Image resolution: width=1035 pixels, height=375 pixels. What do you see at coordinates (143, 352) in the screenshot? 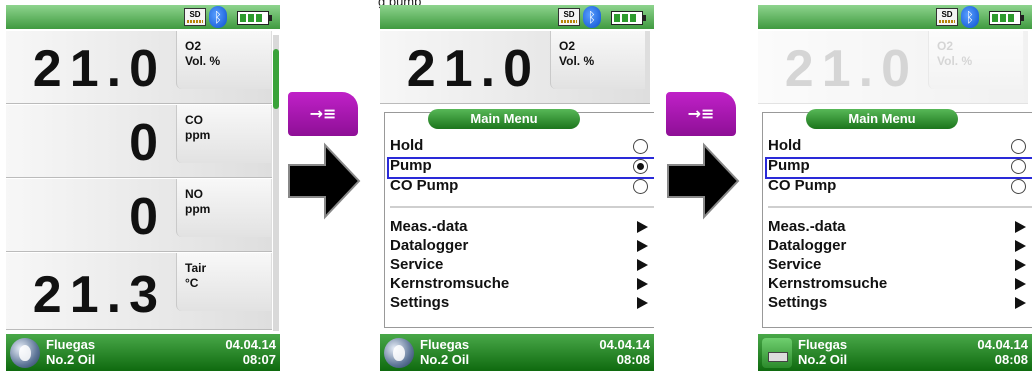
I see `footer-bar: Fluegas No.2 Oil 04.04.14 08:07` at bounding box center [143, 352].